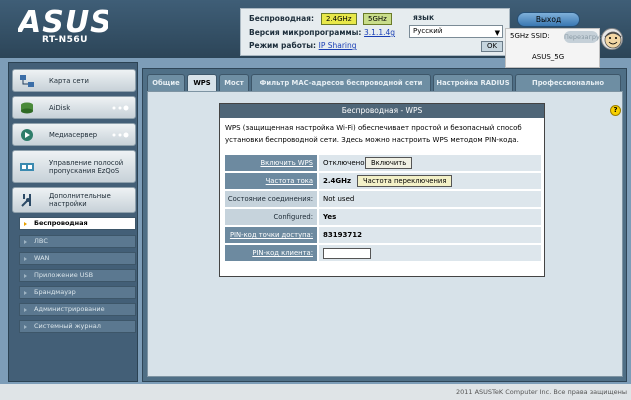  Describe the element at coordinates (473, 82) in the screenshot. I see `tab-radius: Настройка RADIUS` at that location.